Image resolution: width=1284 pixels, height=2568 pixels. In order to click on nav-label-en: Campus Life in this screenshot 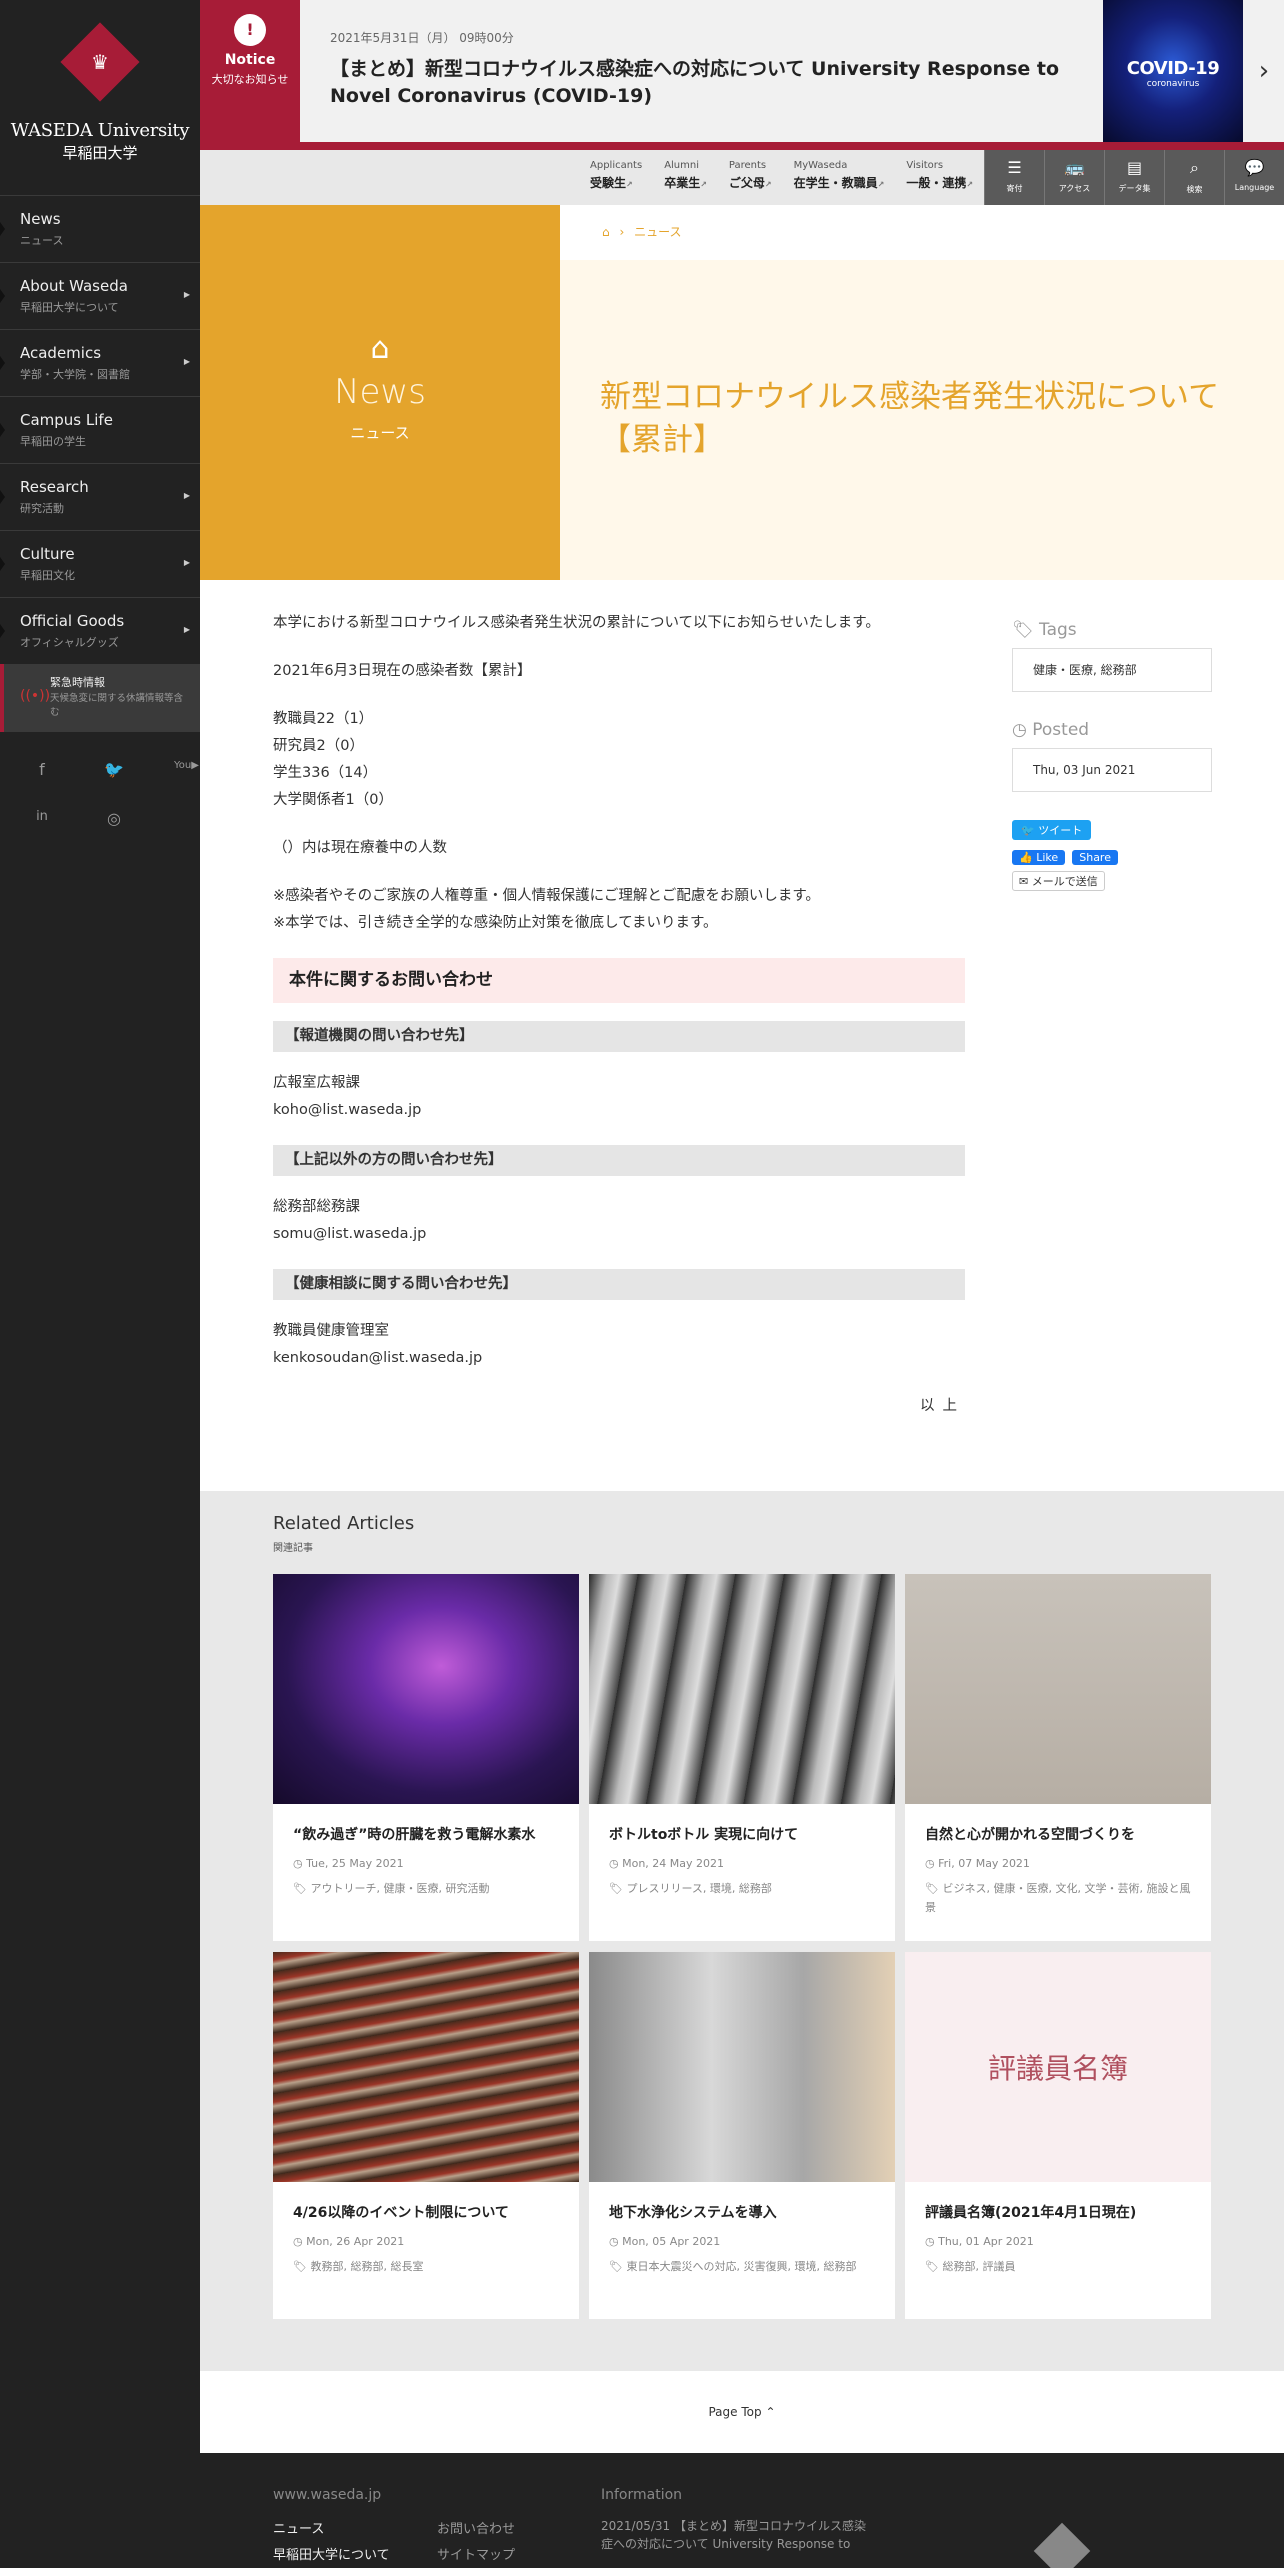, I will do `click(66, 420)`.